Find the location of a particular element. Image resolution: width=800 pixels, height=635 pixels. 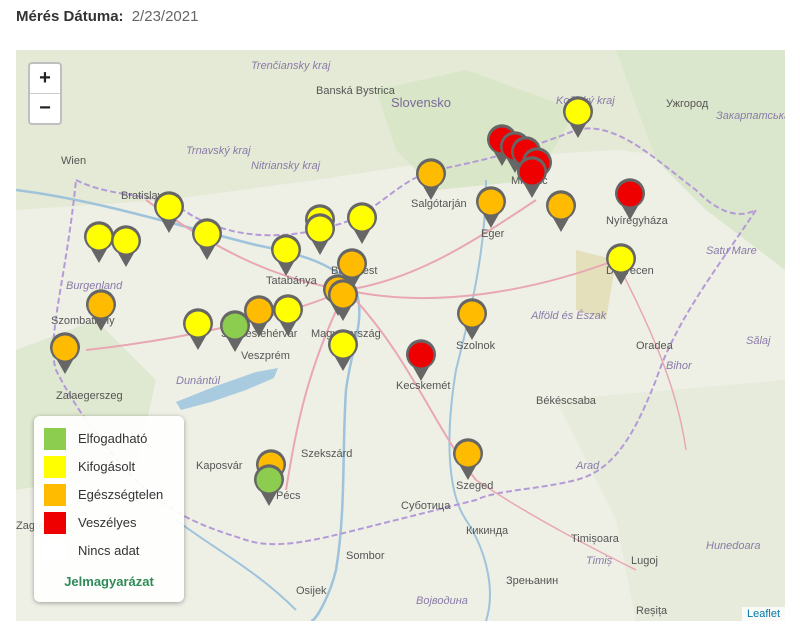

map-label: Szolnok is located at coordinates (476, 346).